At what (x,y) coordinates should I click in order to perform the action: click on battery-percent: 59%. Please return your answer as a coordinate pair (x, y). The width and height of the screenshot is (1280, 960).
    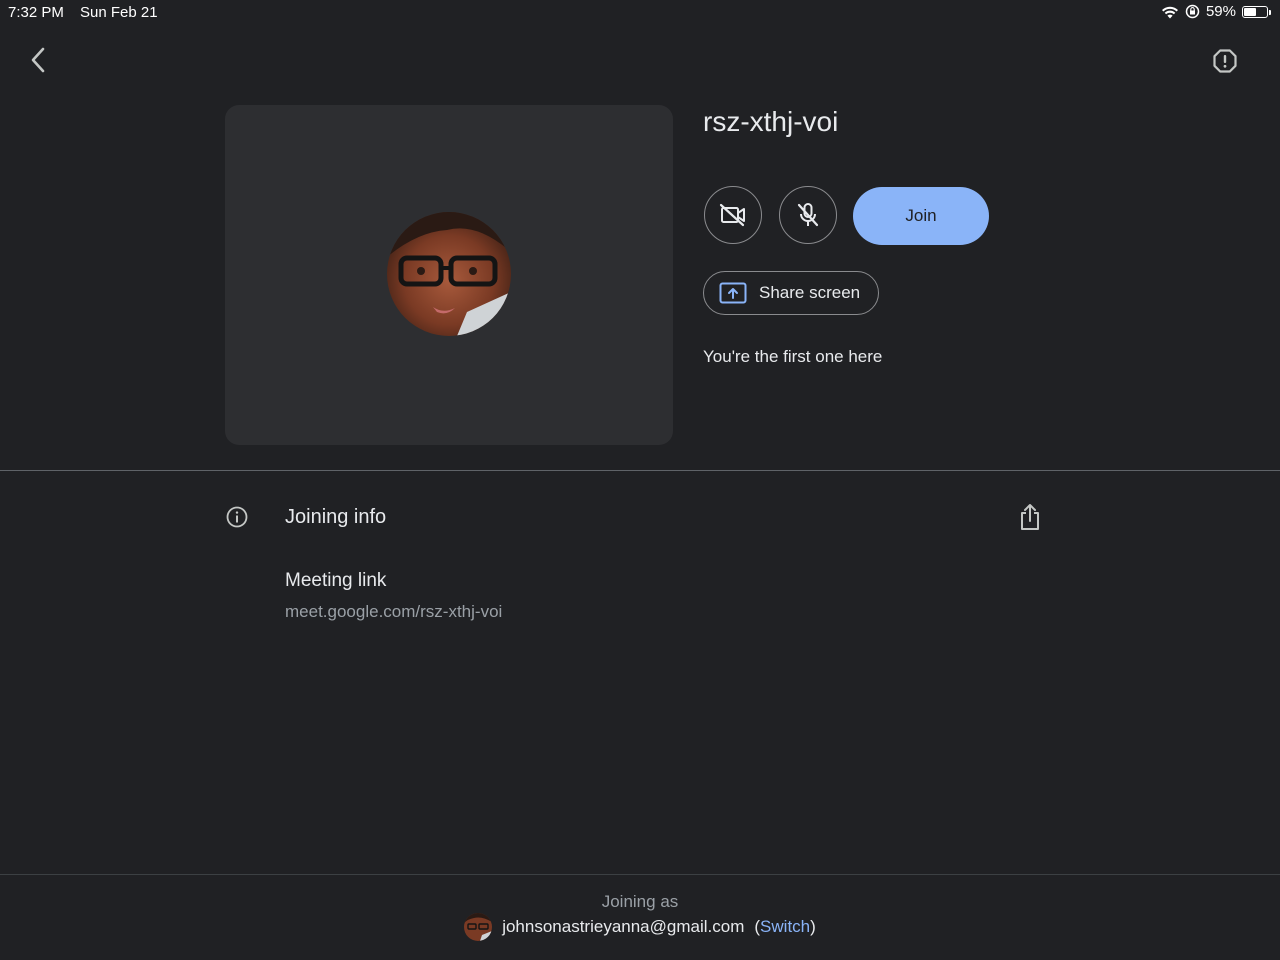
    Looking at the image, I should click on (1220, 11).